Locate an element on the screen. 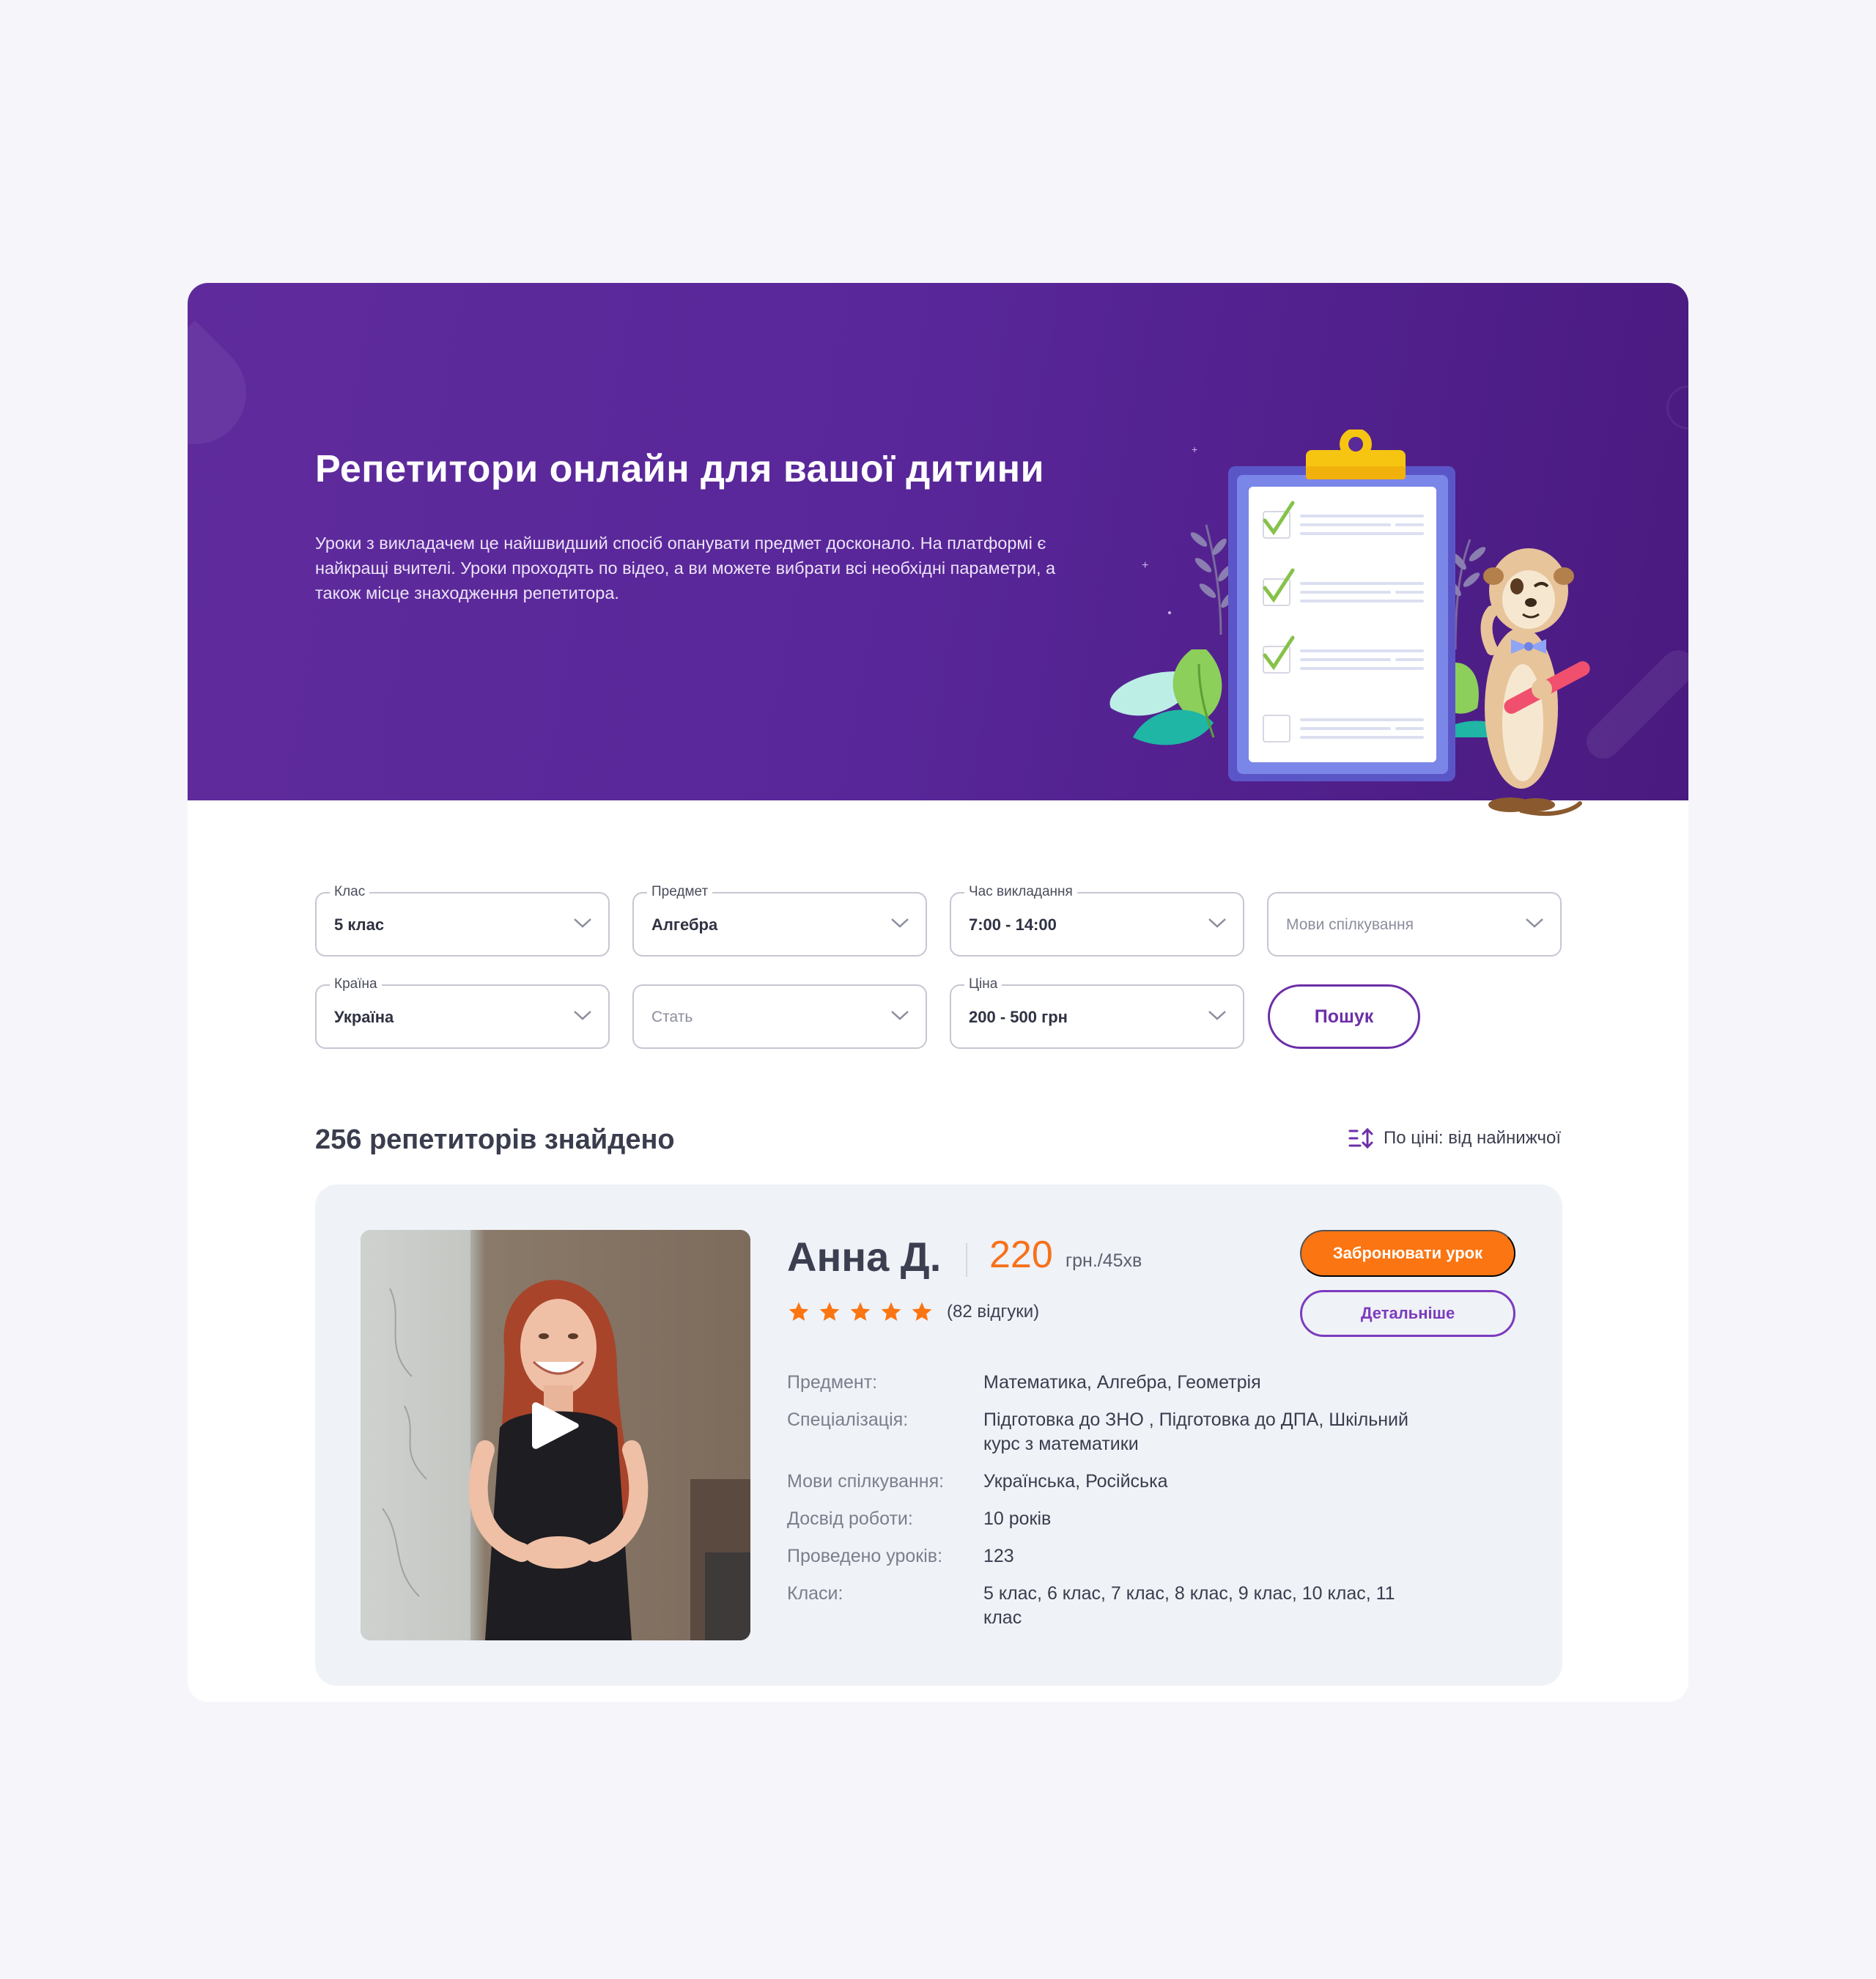 The width and height of the screenshot is (1876, 1979). tutor-price: 220 is located at coordinates (1021, 1255).